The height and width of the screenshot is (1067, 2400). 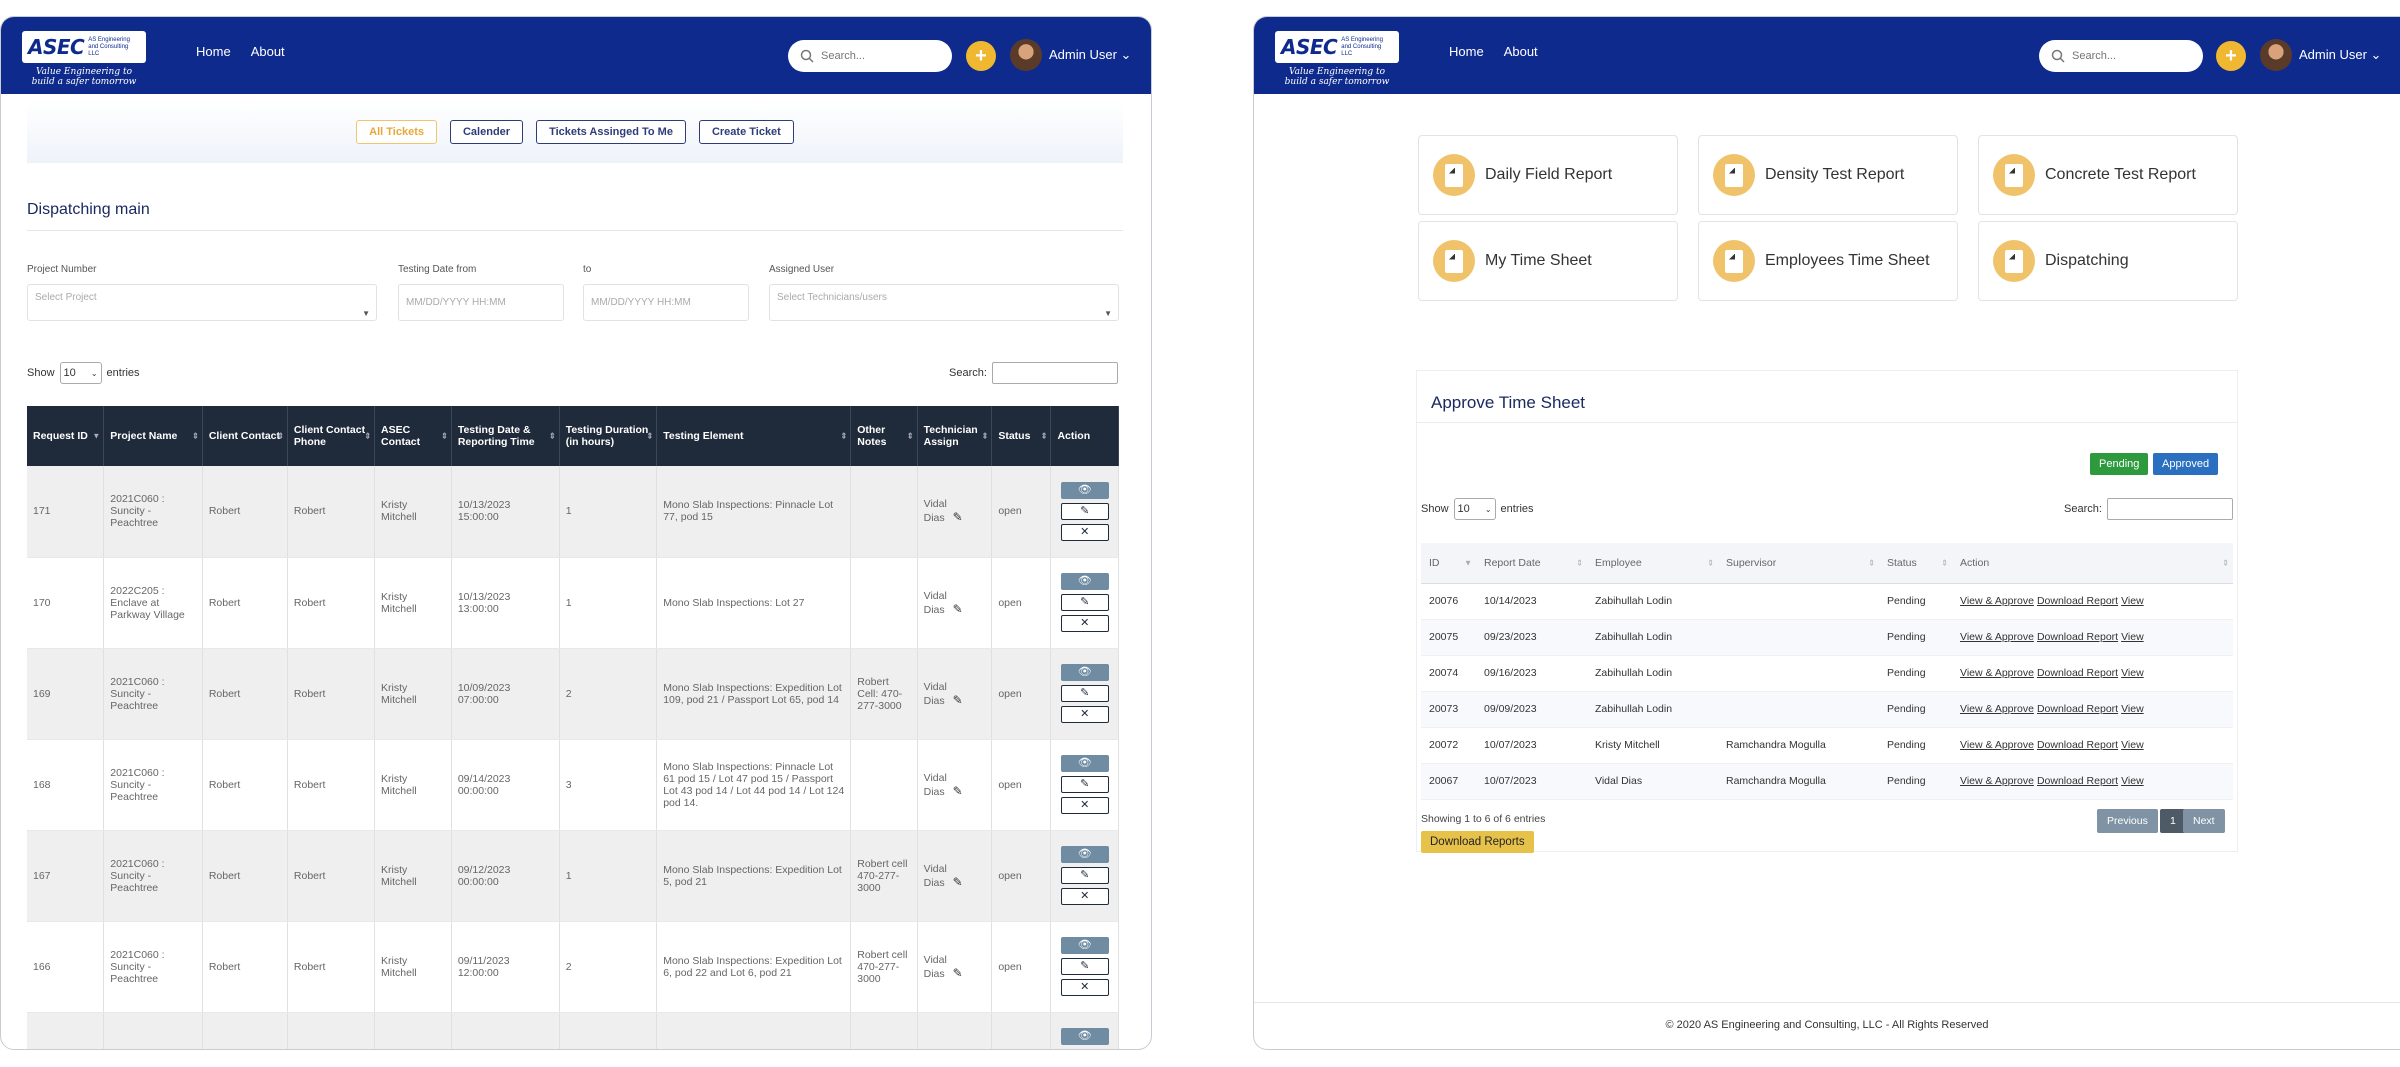 I want to click on page-1-button: 1, so click(x=2173, y=821).